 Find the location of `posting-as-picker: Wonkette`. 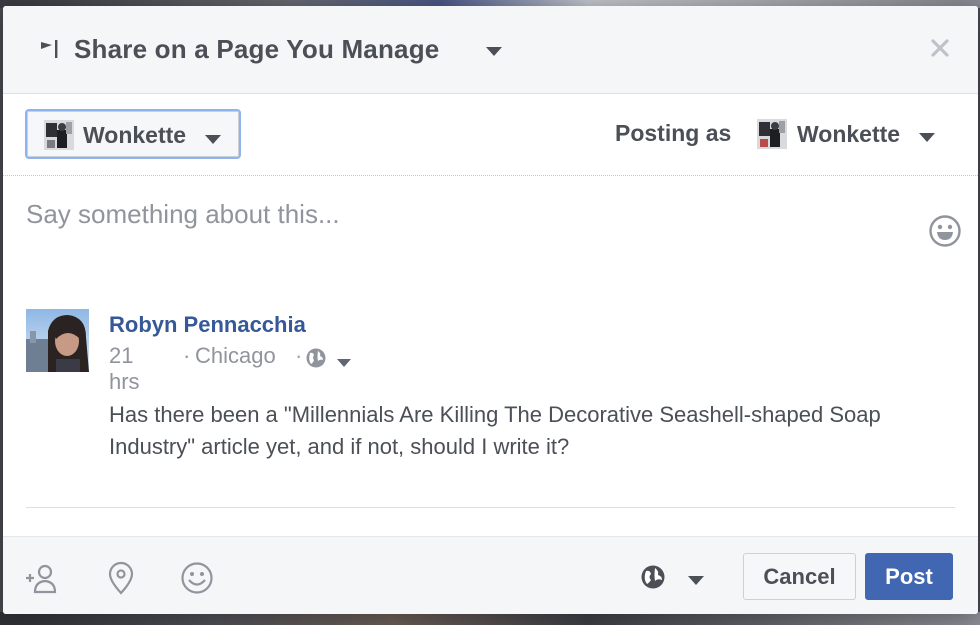

posting-as-picker: Wonkette is located at coordinates (850, 134).